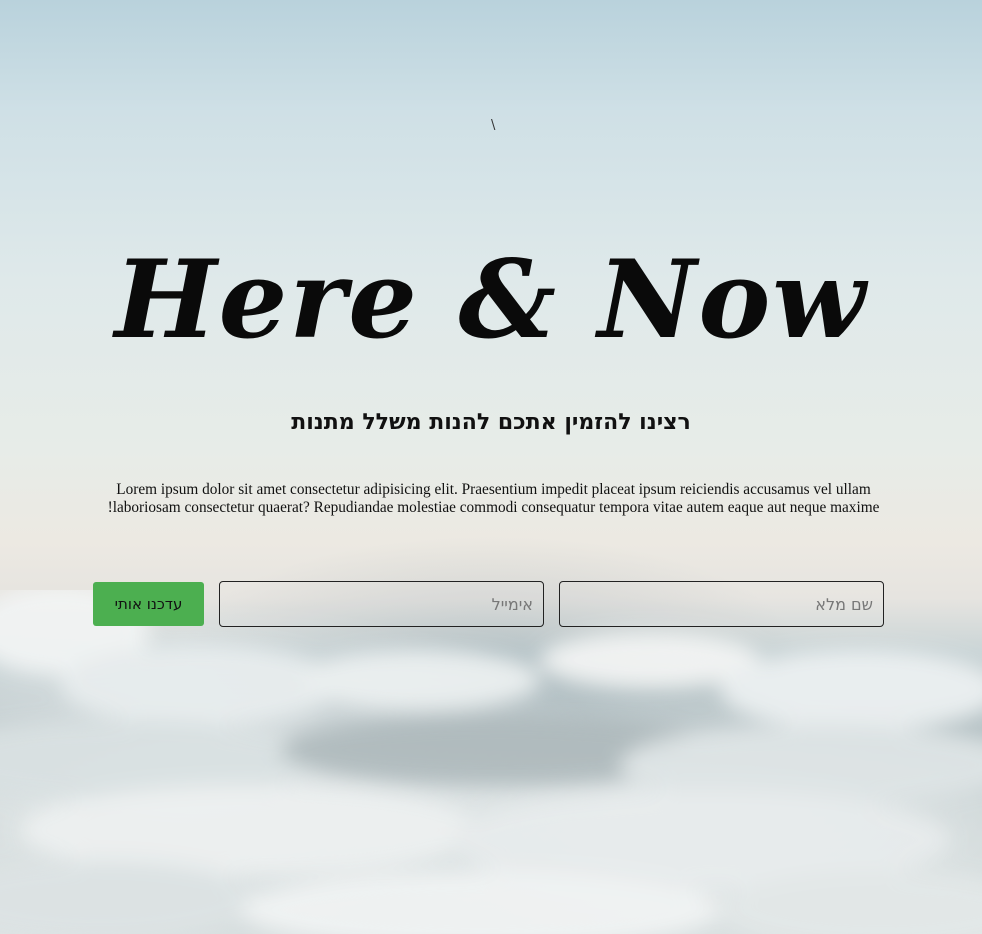 This screenshot has width=982, height=934. I want to click on full-name-field, so click(721, 604).